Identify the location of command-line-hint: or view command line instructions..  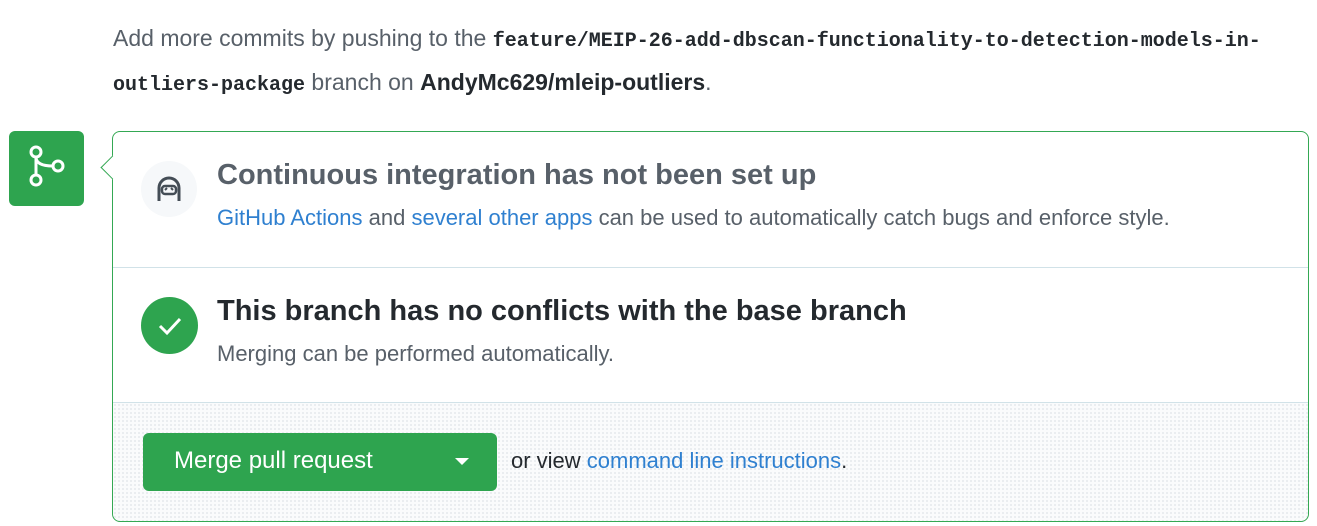
(679, 461).